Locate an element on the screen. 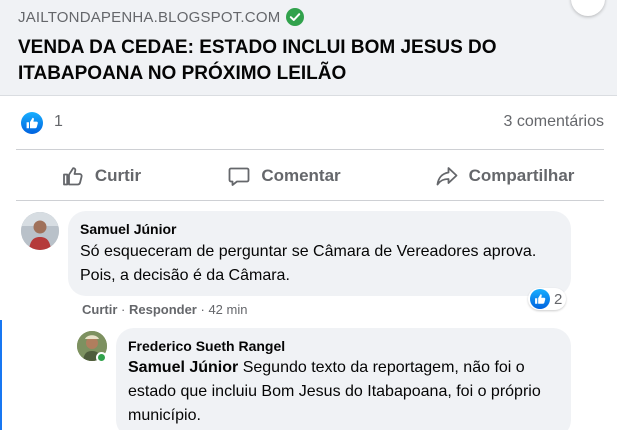 The image size is (617, 430). comment-like-link: Curtir is located at coordinates (99, 309).